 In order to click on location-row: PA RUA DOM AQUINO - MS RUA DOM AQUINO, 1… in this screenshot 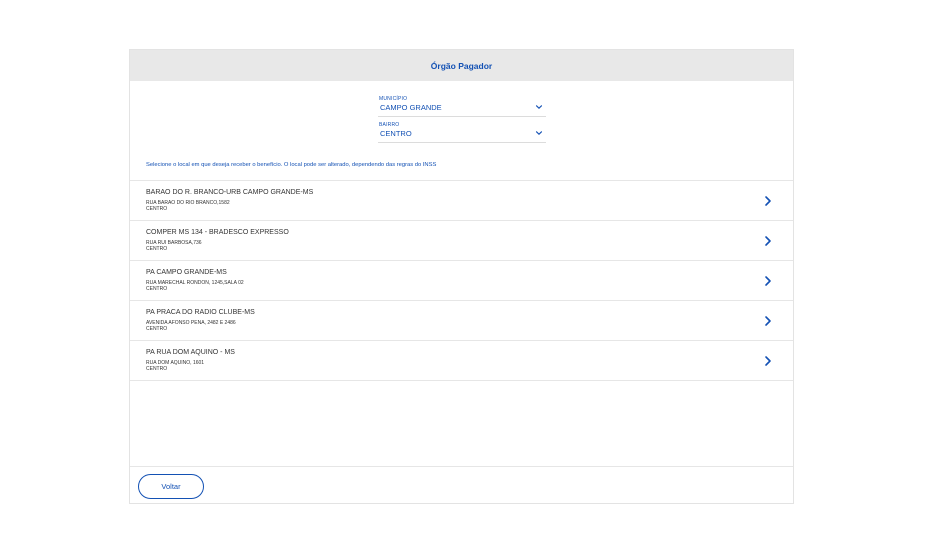, I will do `click(461, 361)`.